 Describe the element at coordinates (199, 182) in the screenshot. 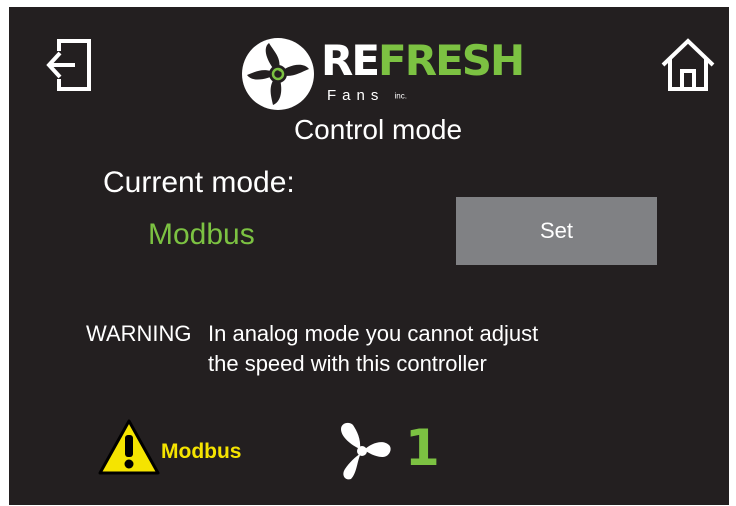

I see `current-mode-label: Current mode:` at that location.